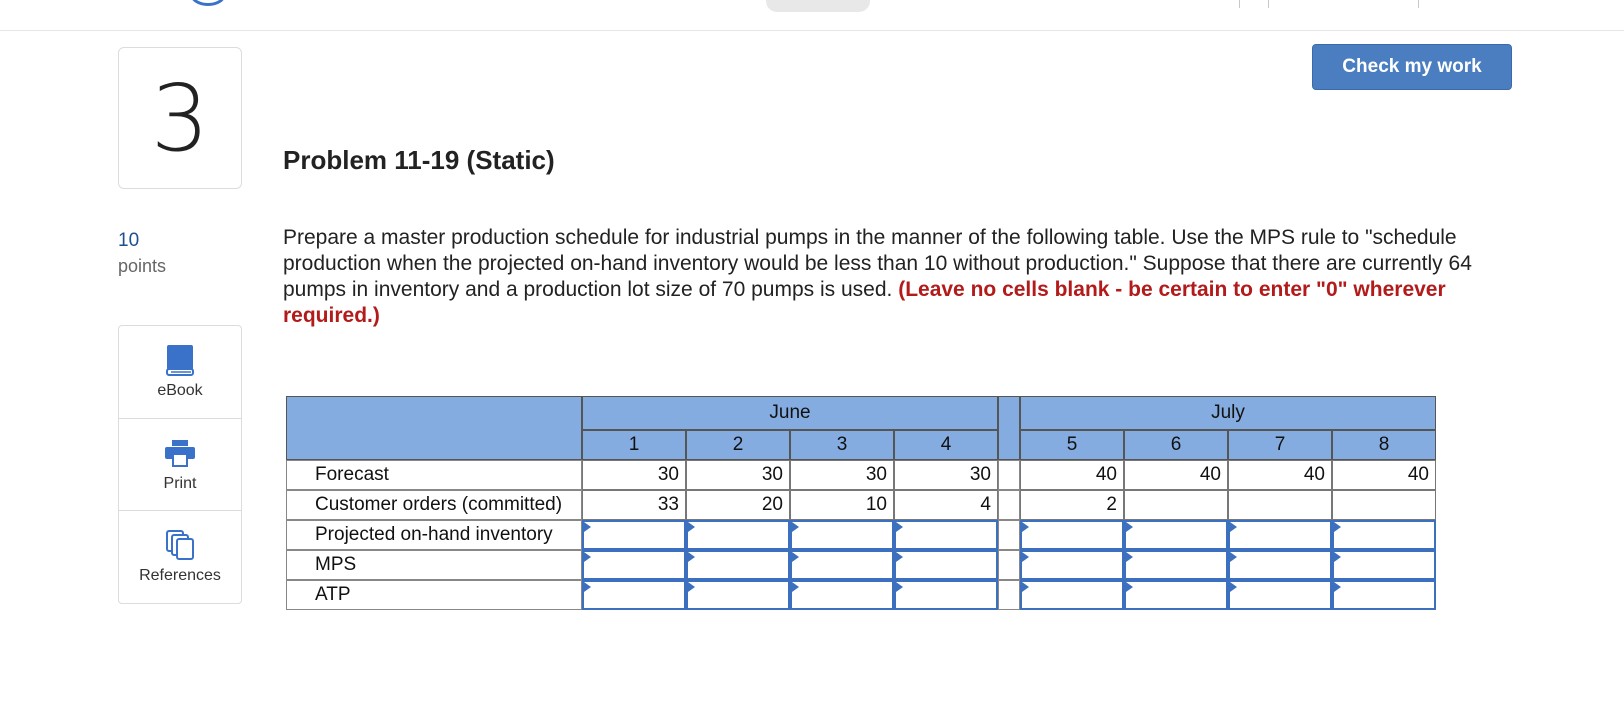  I want to click on month-separator, so click(1009, 428).